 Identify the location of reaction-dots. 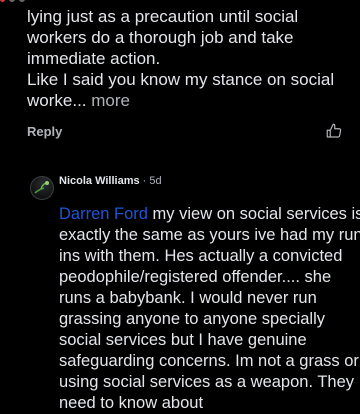
(12, 1).